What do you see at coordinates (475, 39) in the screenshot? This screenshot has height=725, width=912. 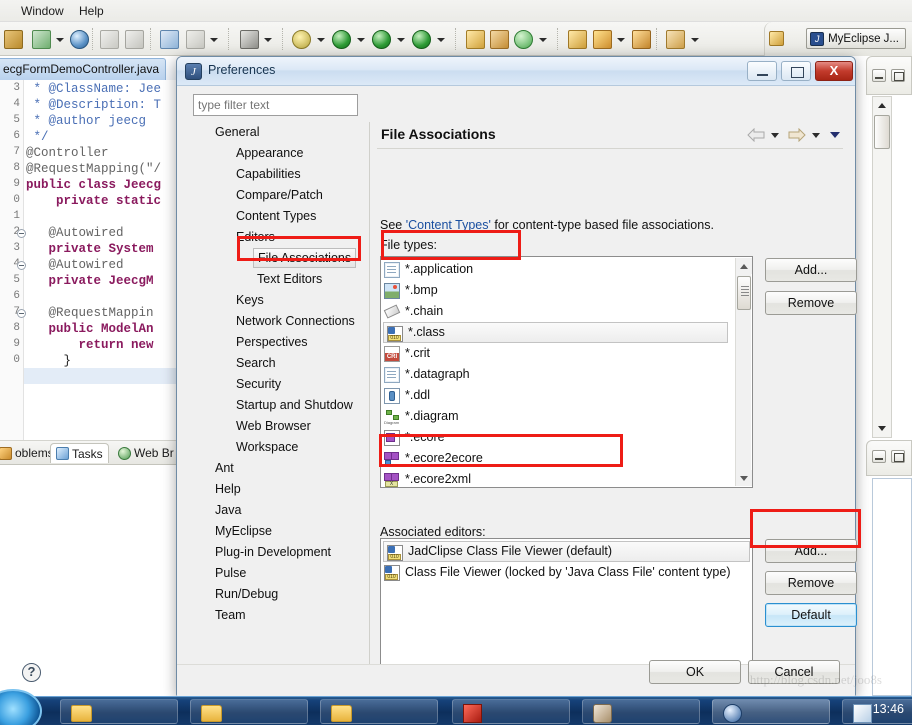 I see `new-project-icon` at bounding box center [475, 39].